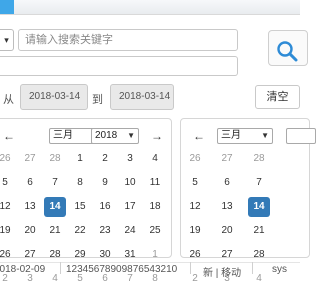 The height and width of the screenshot is (300, 320). What do you see at coordinates (128, 40) in the screenshot?
I see `search-input` at bounding box center [128, 40].